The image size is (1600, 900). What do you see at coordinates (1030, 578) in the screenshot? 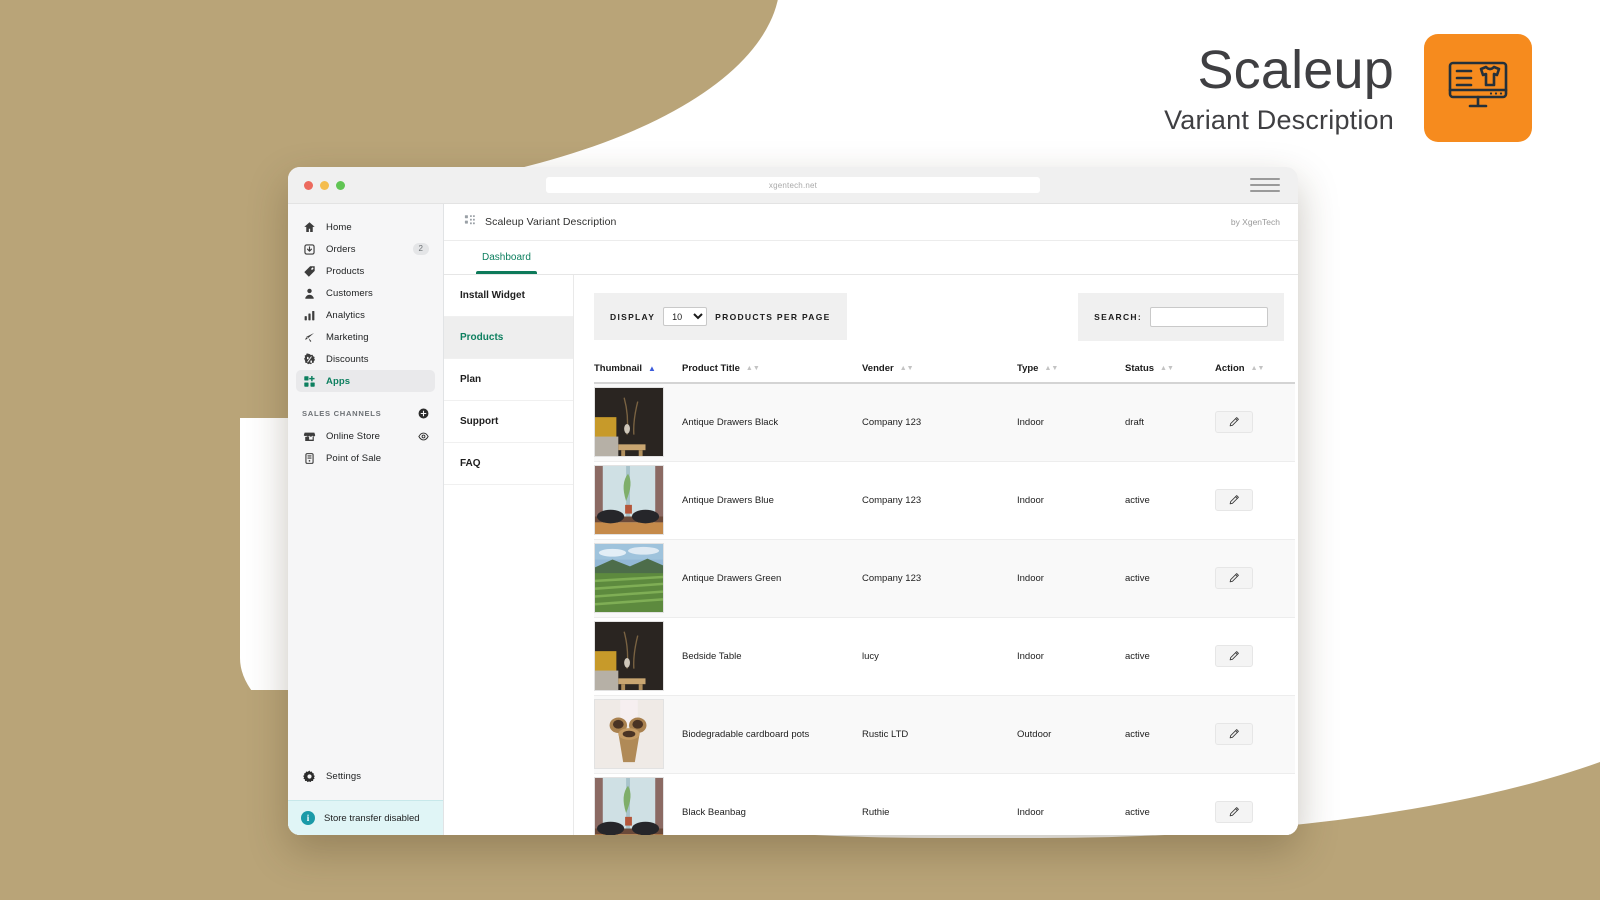
I see `type-cell: Indoor` at bounding box center [1030, 578].